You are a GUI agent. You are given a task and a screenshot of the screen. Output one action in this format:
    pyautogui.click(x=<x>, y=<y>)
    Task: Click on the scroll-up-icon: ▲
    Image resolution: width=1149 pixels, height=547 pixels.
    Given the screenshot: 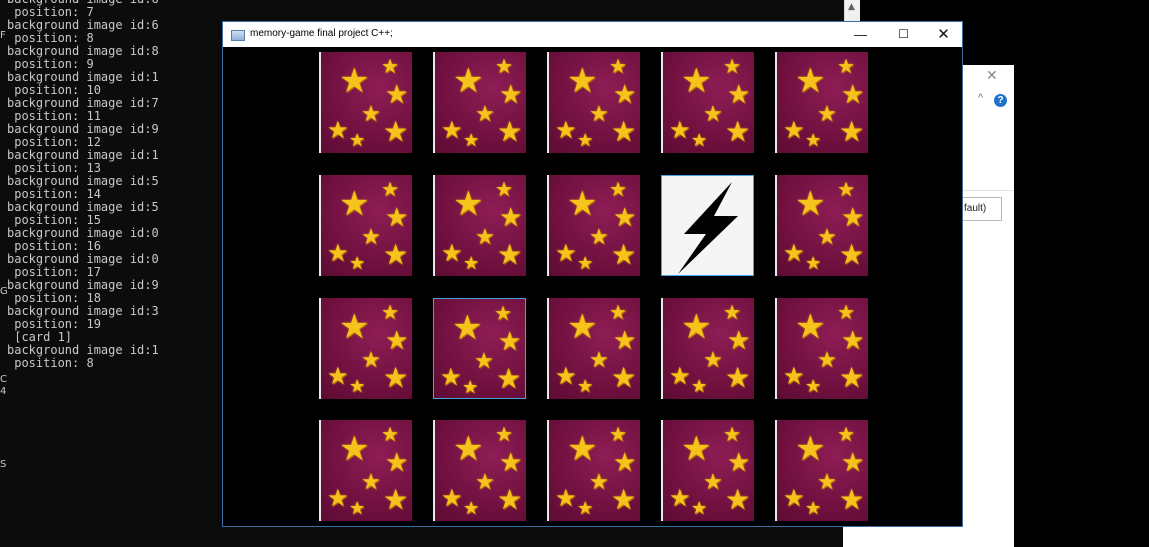 What is the action you would take?
    pyautogui.click(x=851, y=7)
    